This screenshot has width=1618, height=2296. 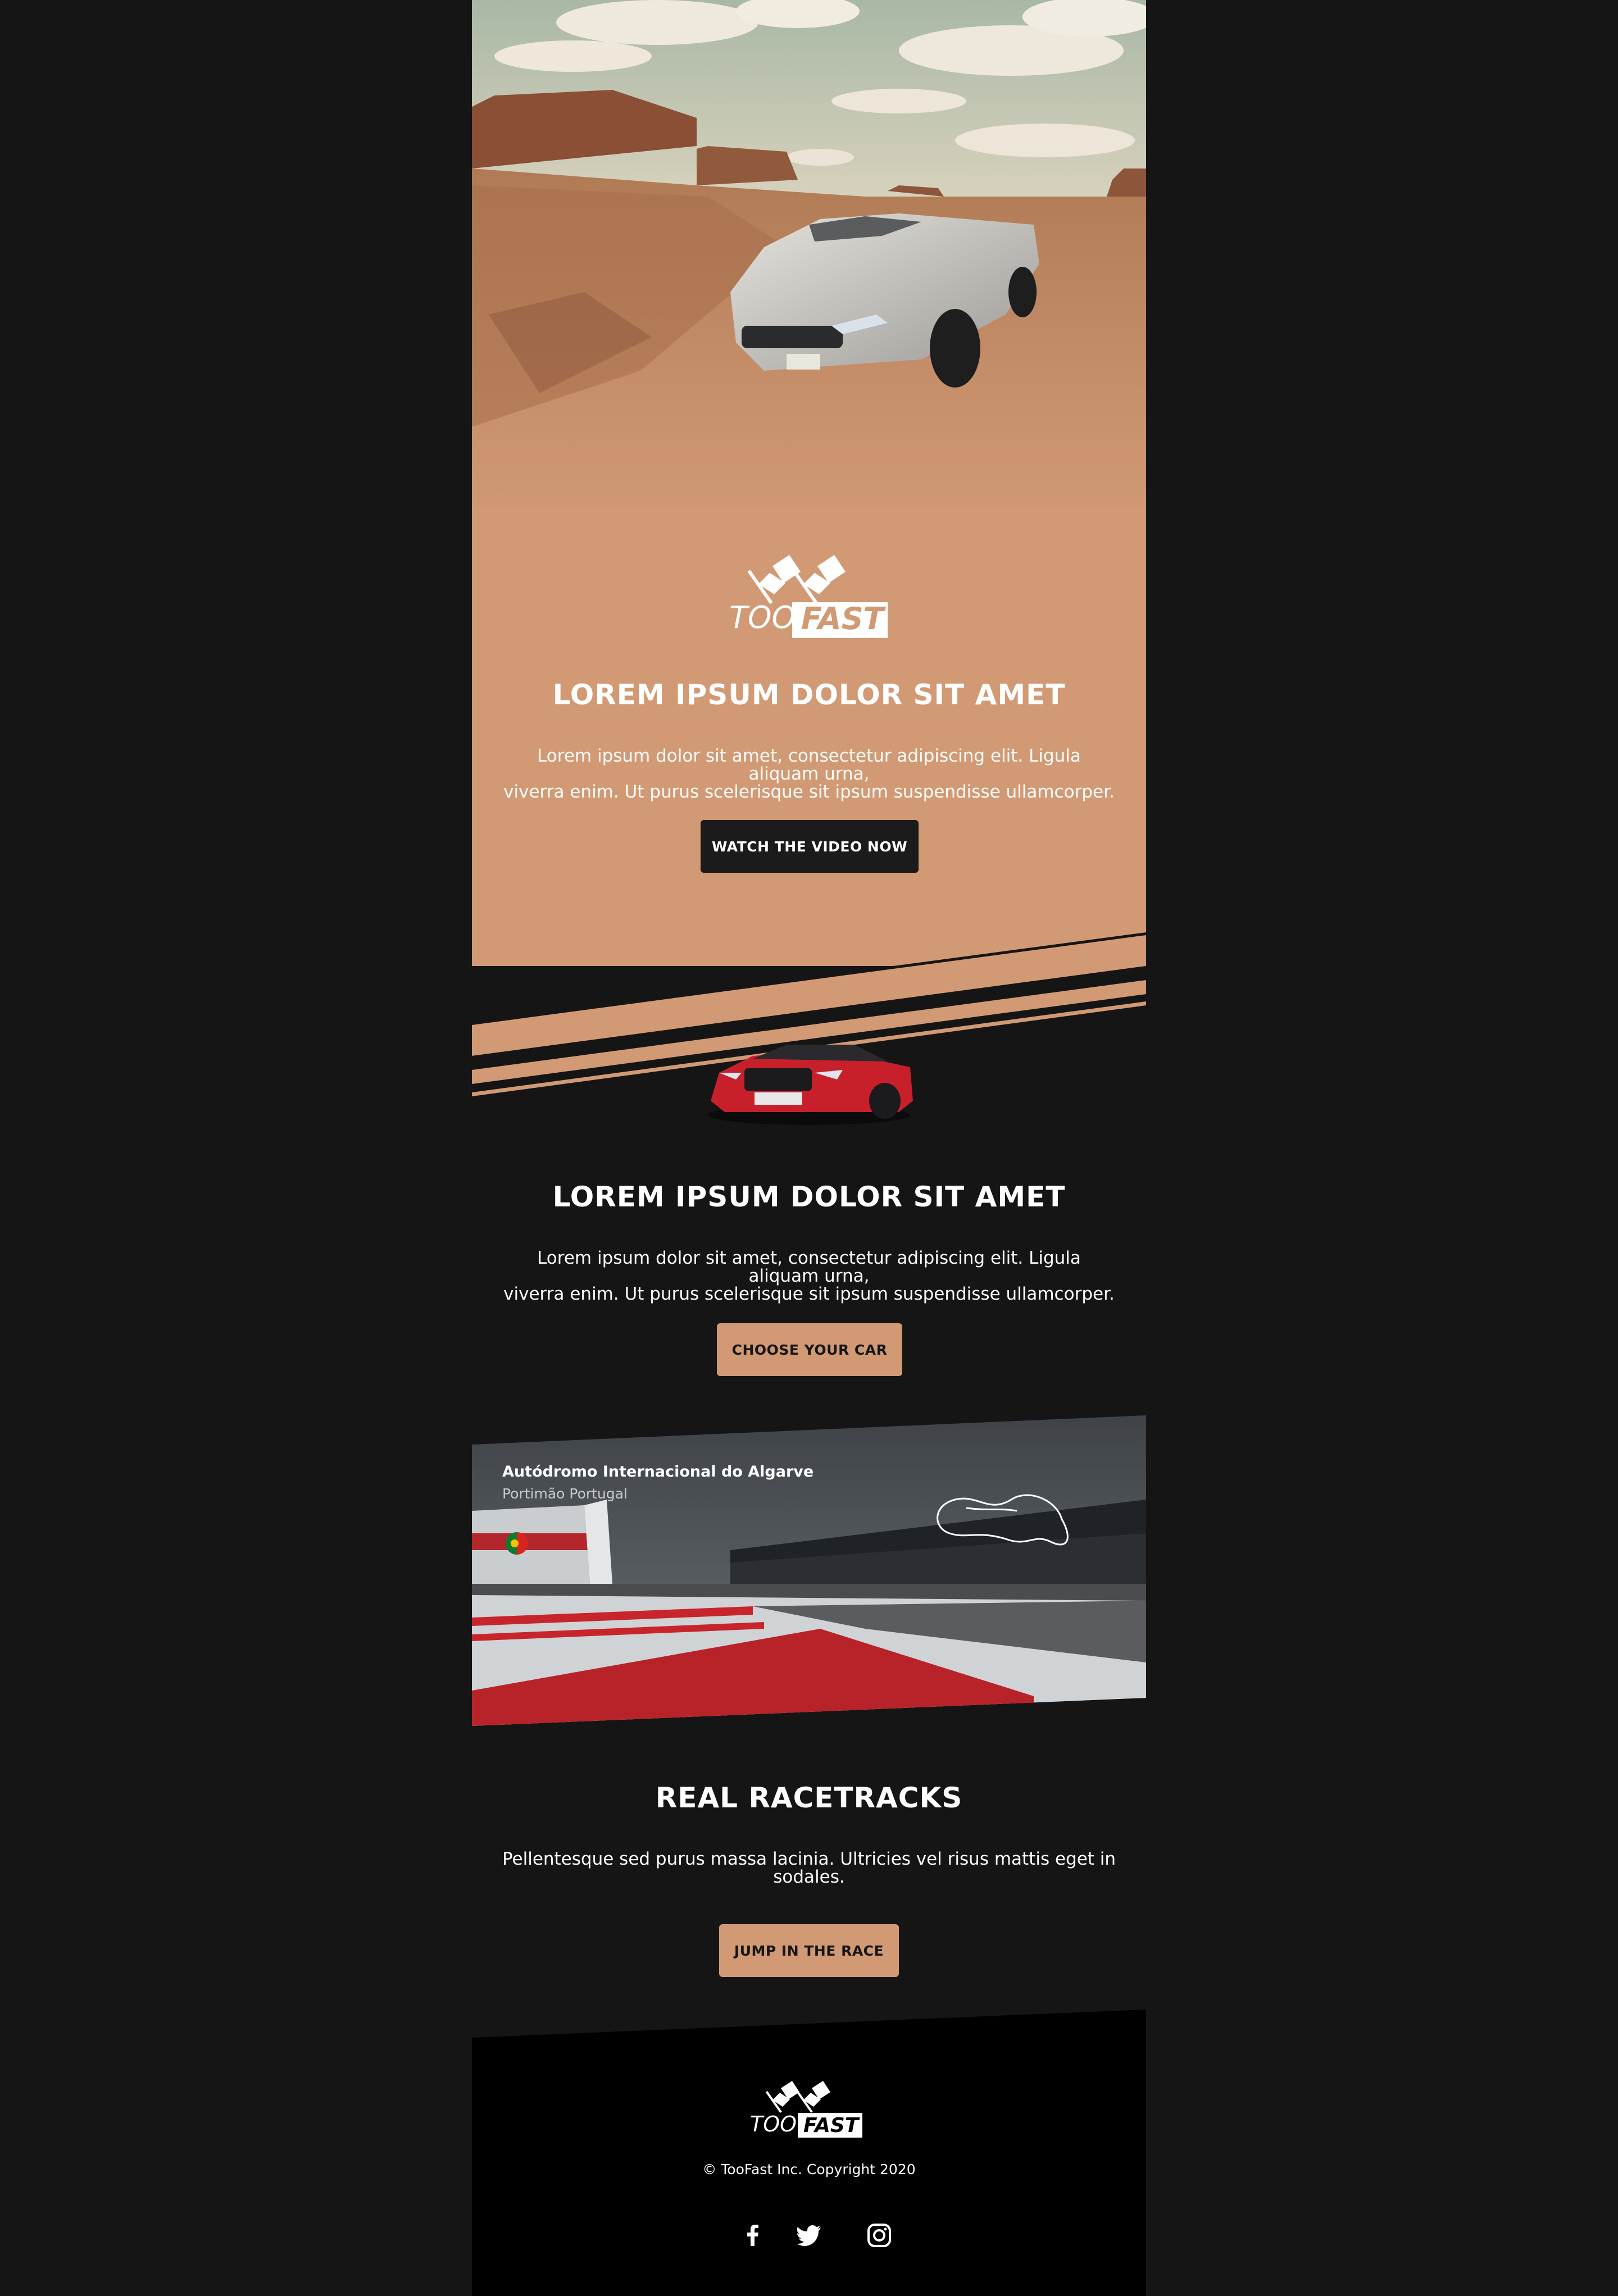 I want to click on track-name: Autódromo Internacional do Algarve, so click(x=658, y=1471).